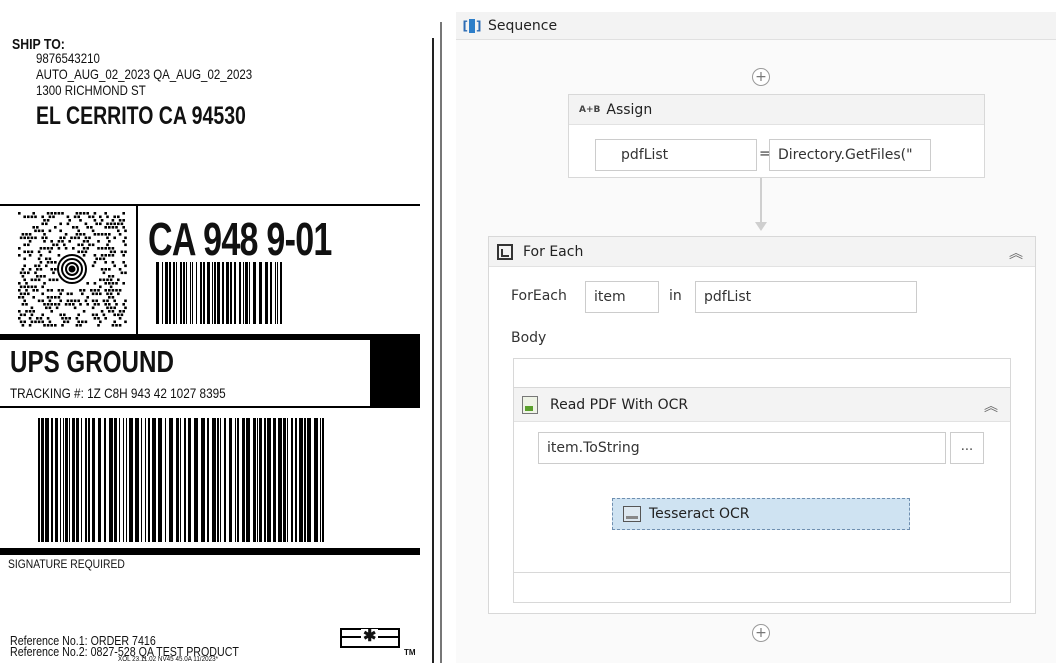 This screenshot has height=663, width=1057. Describe the element at coordinates (530, 404) in the screenshot. I see `pdf-icon` at that location.